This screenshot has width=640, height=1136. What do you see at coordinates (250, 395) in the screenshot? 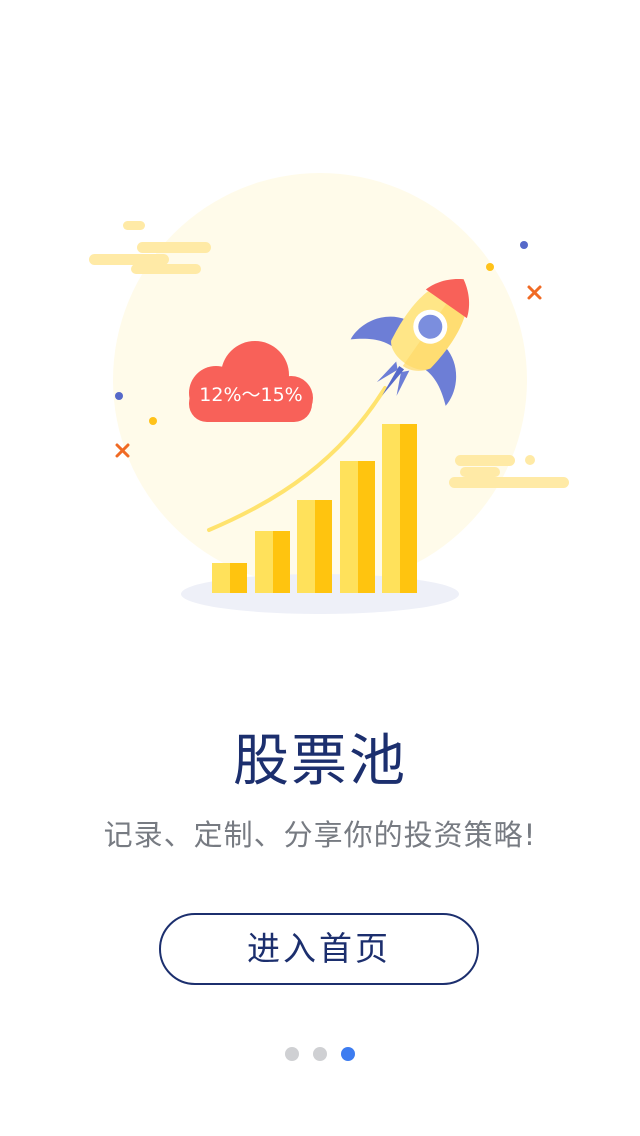
I see `percentage-range-text: 12%～15%` at bounding box center [250, 395].